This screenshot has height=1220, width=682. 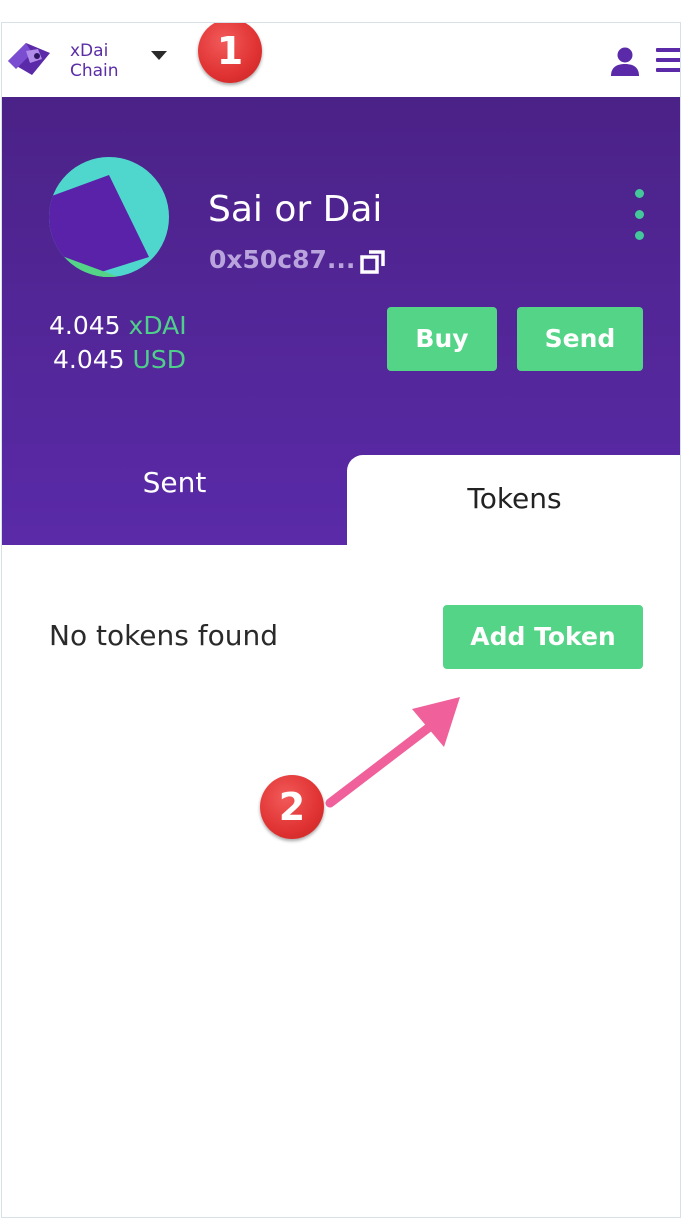 I want to click on balance-token-amount: 4.045, so click(x=85, y=325).